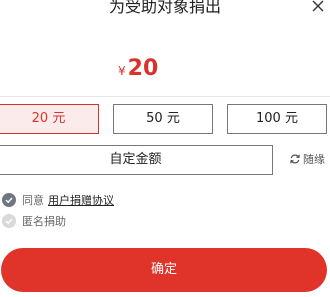 The image size is (330, 297). I want to click on dialog-title: 为受助对象捐出, so click(164, 8).